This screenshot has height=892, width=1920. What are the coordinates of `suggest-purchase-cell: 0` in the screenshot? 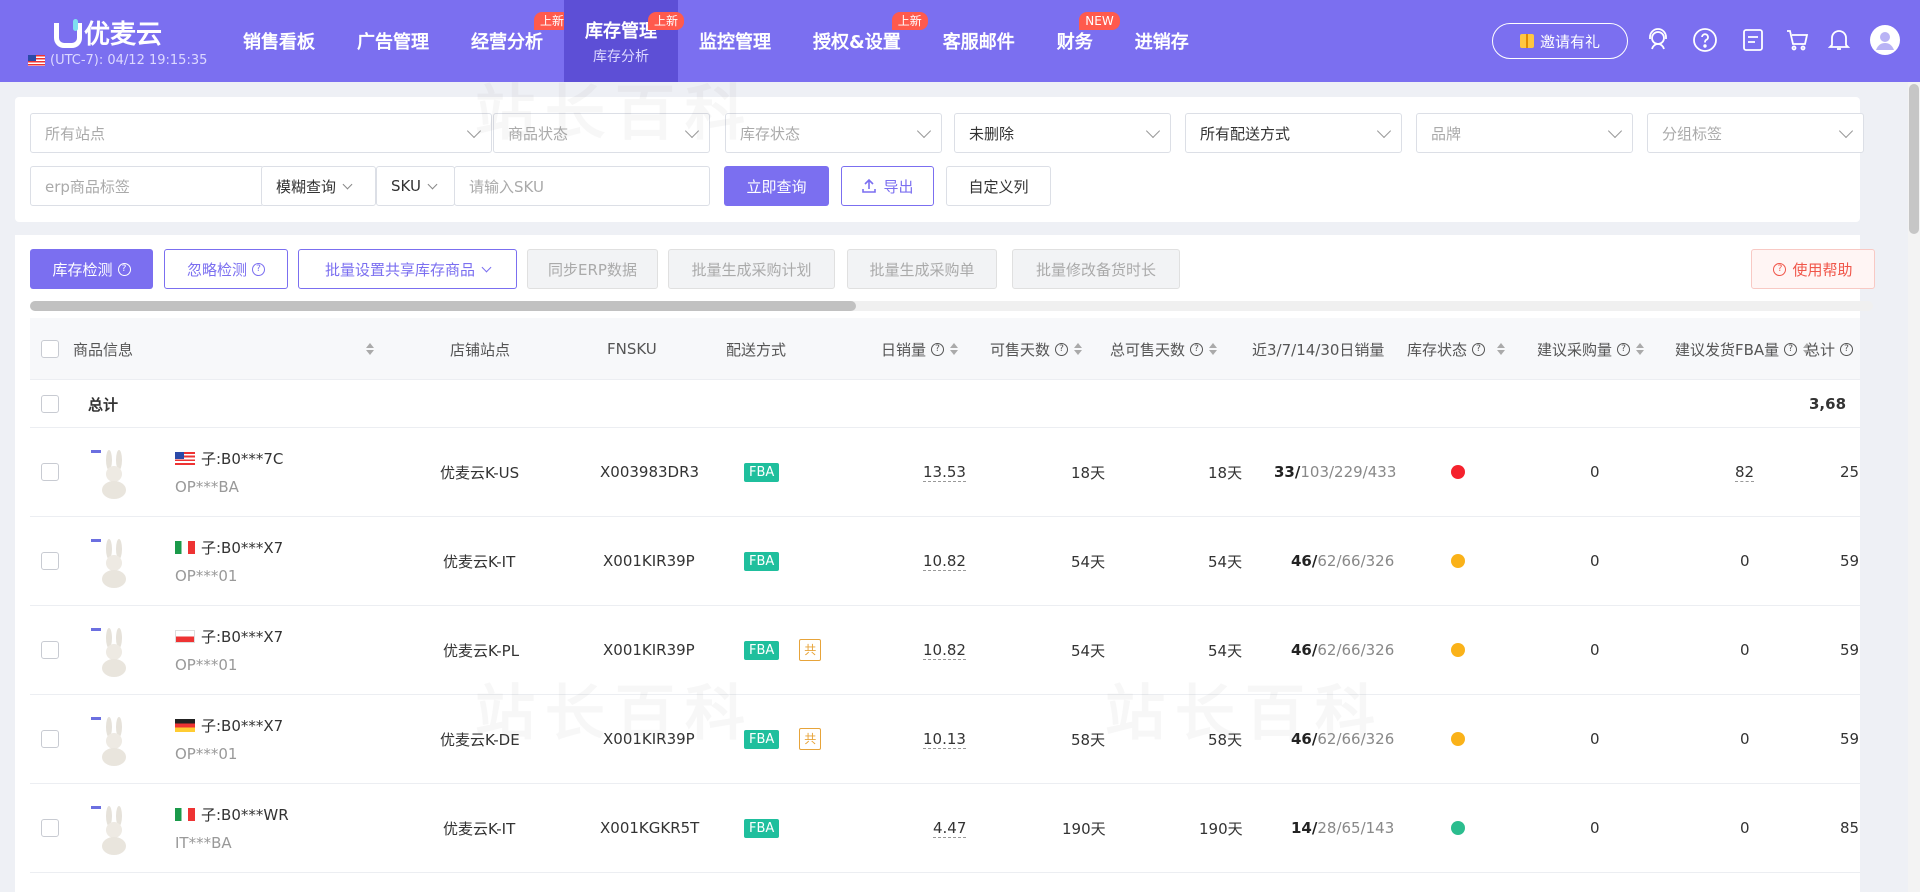 It's located at (1595, 472).